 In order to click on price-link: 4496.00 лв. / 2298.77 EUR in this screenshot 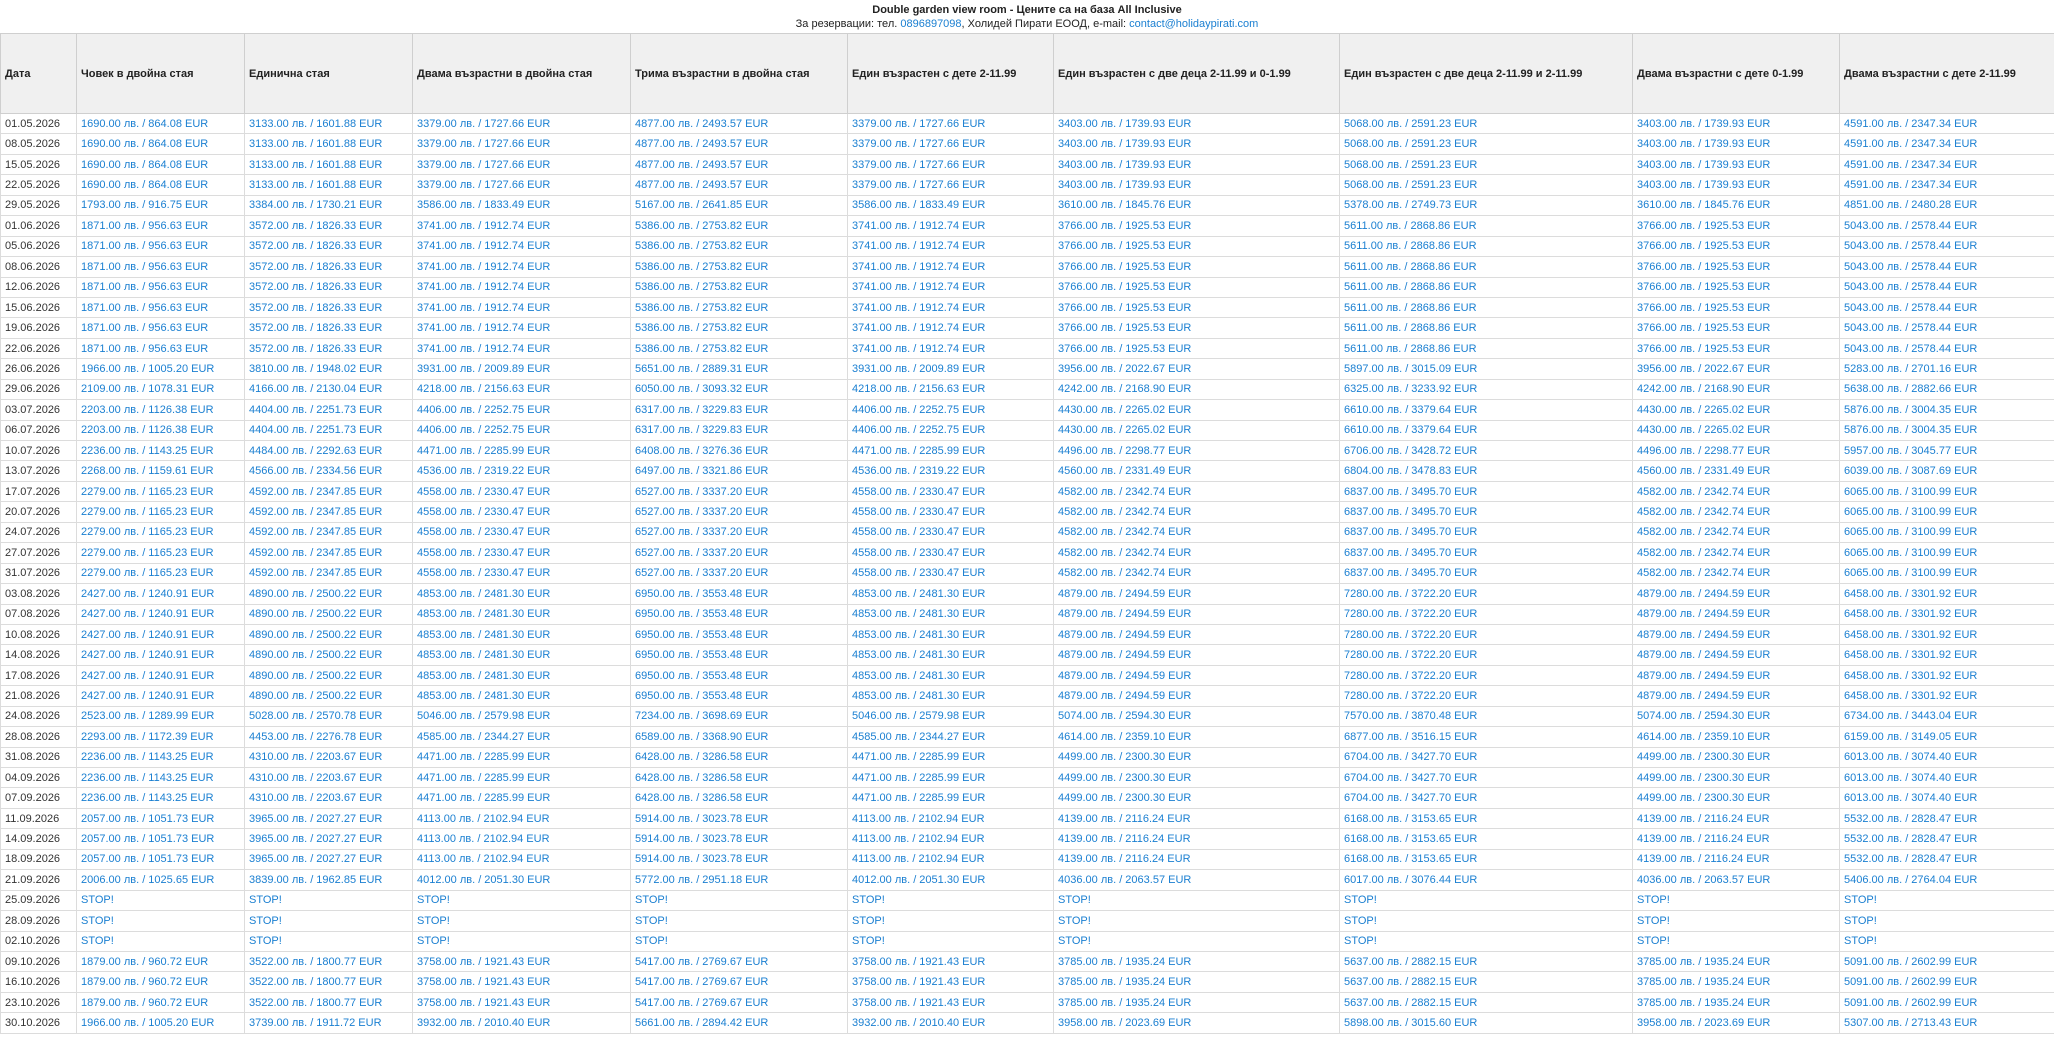, I will do `click(1736, 450)`.